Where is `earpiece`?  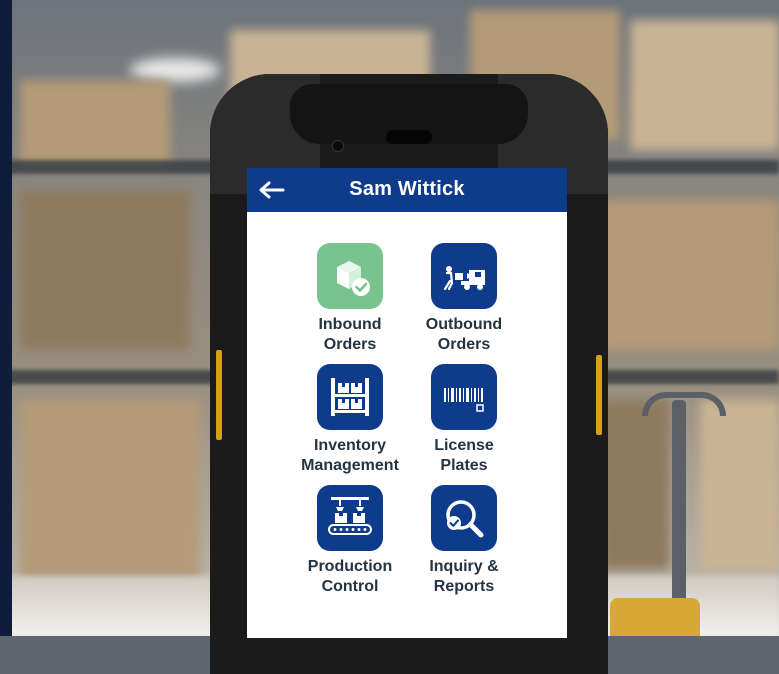 earpiece is located at coordinates (409, 137).